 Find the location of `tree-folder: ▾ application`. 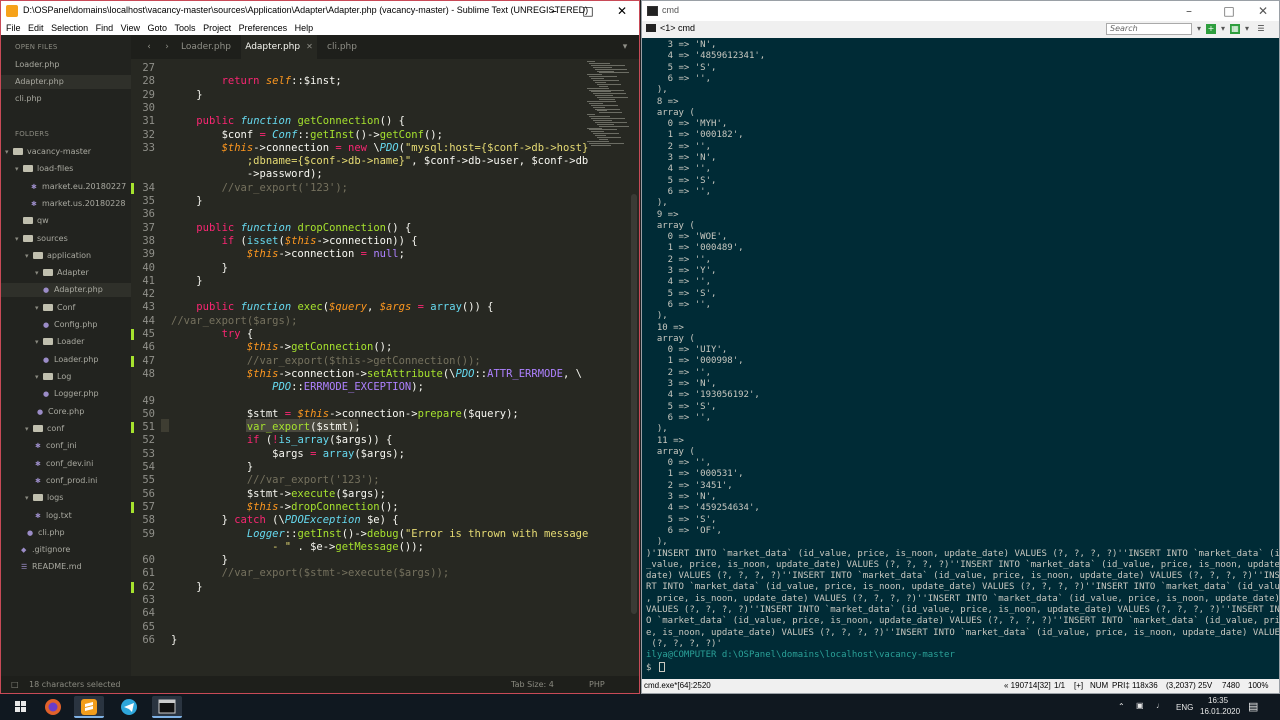

tree-folder: ▾ application is located at coordinates (58, 256).